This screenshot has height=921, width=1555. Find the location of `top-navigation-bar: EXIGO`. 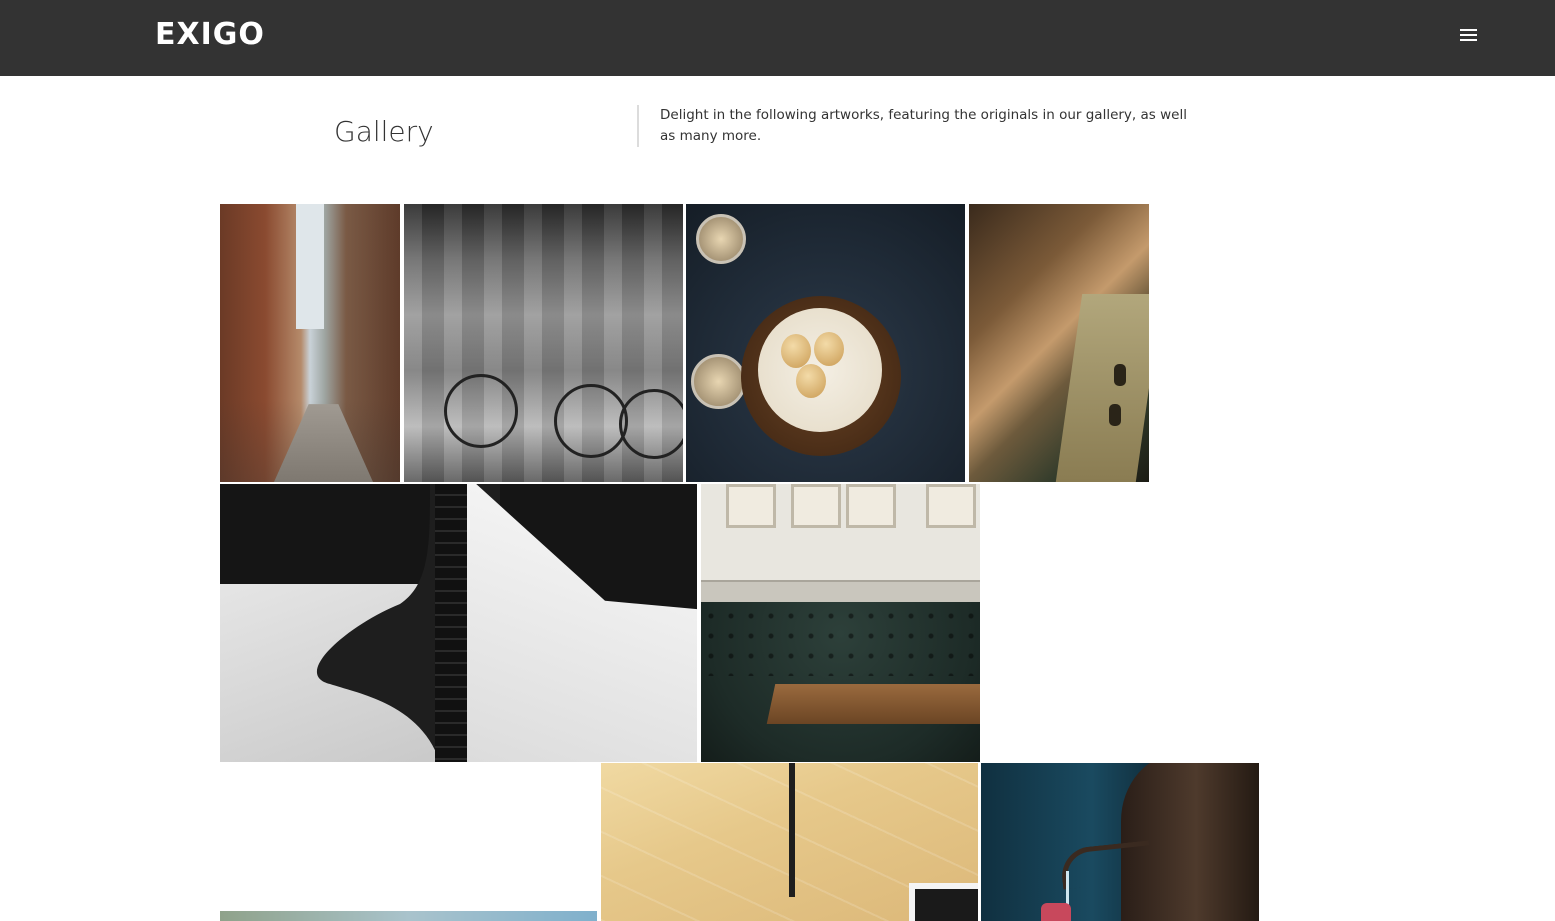

top-navigation-bar: EXIGO is located at coordinates (777, 38).